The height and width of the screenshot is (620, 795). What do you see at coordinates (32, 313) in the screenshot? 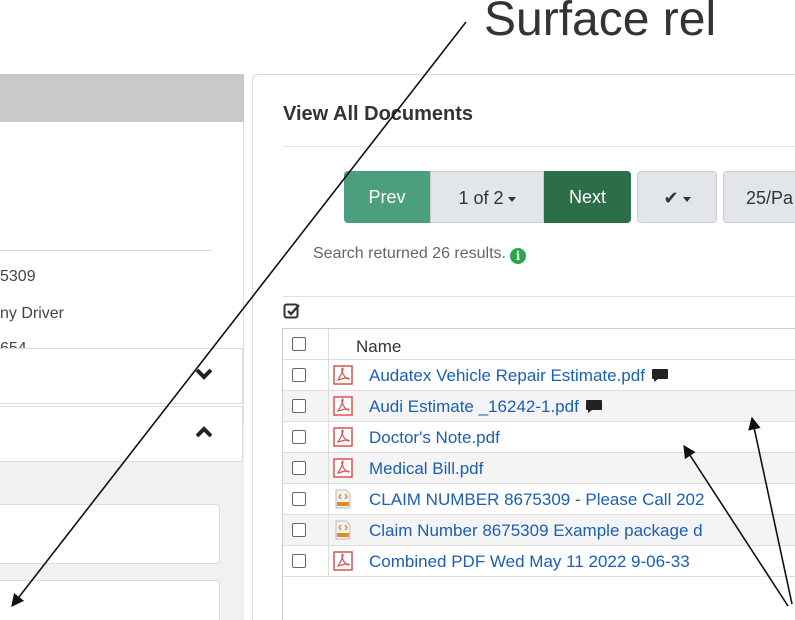
I see `claim-info-line-2: ny Driver` at bounding box center [32, 313].